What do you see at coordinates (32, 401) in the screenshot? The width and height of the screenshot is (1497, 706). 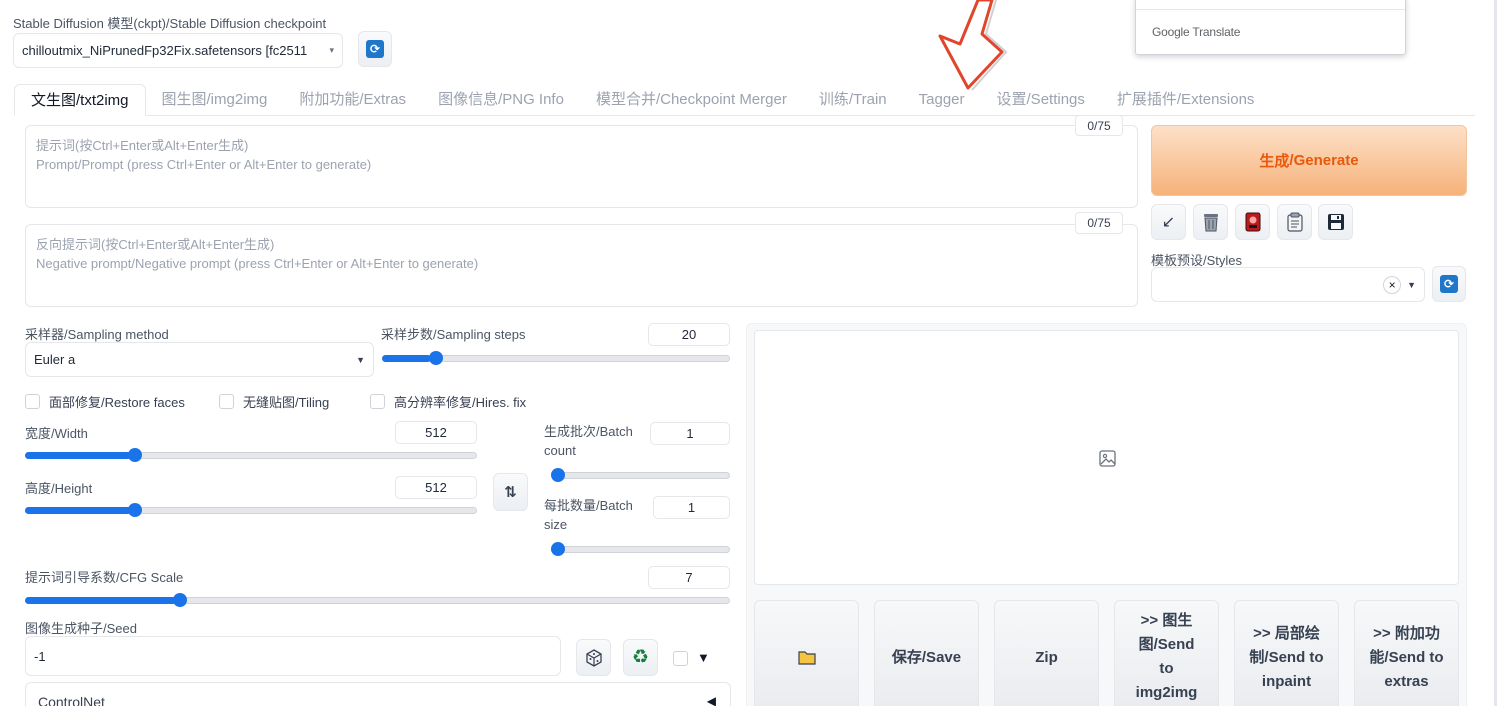 I see `restore-faces-checkbox` at bounding box center [32, 401].